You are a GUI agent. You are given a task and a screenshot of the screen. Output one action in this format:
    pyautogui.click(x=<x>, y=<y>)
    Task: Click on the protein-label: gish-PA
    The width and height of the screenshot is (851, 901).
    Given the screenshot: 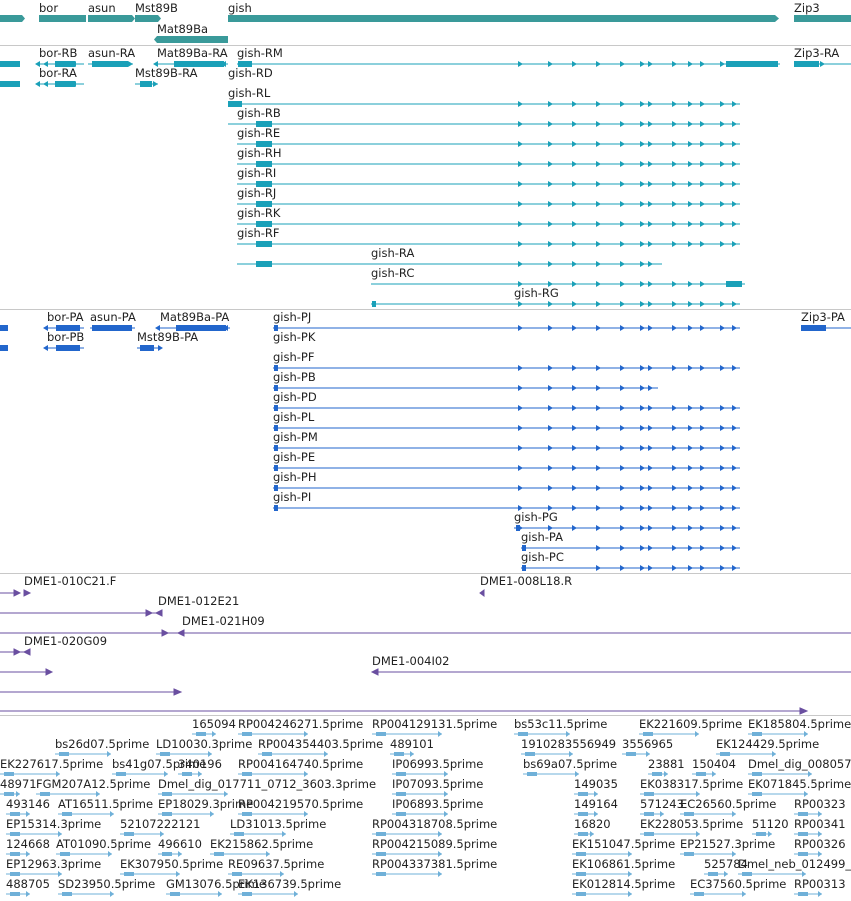 What is the action you would take?
    pyautogui.click(x=542, y=537)
    